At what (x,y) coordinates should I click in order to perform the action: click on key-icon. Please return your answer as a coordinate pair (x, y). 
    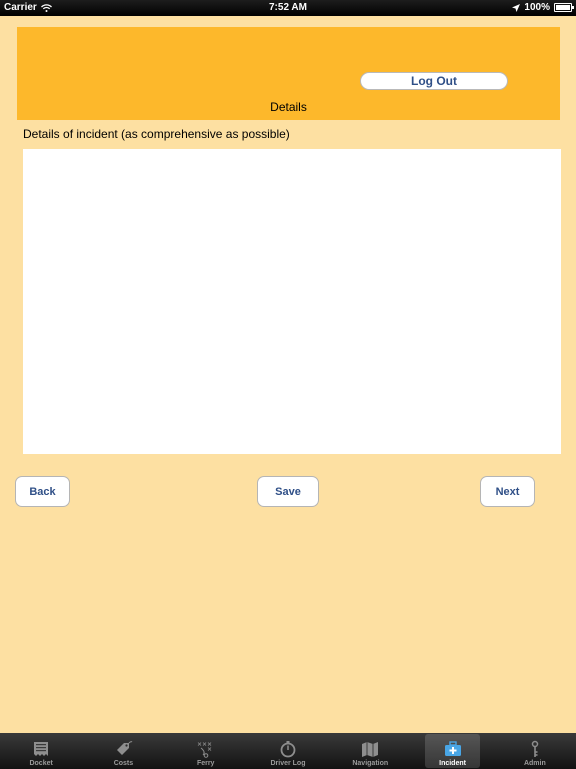
    Looking at the image, I should click on (535, 748).